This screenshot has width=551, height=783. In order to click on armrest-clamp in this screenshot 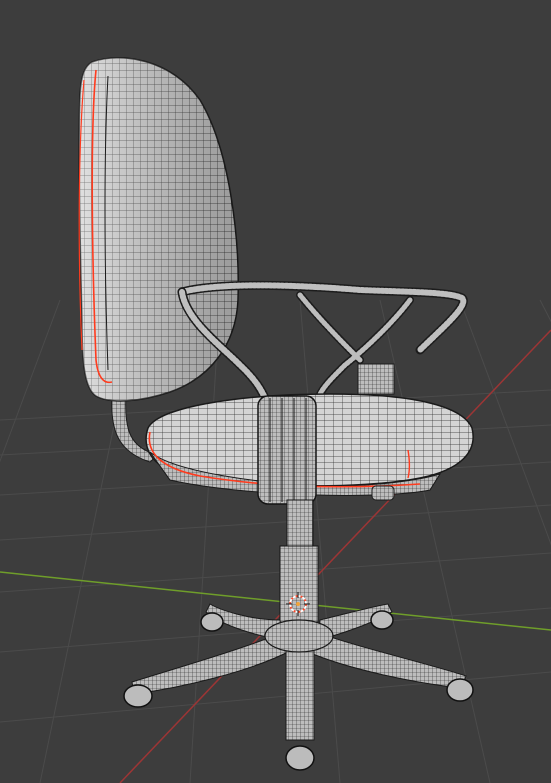, I will do `click(287, 450)`.